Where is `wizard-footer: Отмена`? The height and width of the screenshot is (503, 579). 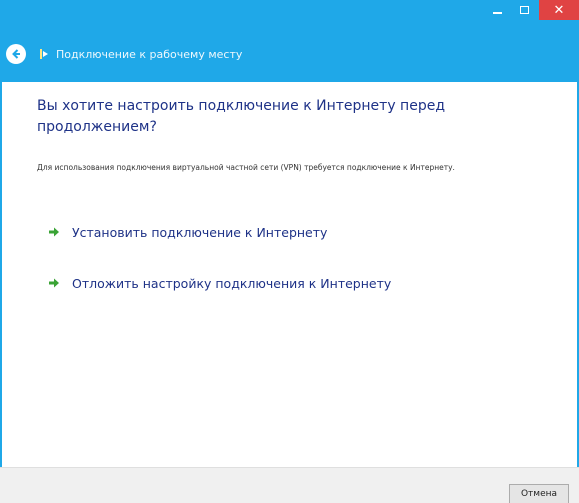
wizard-footer: Отмена is located at coordinates (289, 485).